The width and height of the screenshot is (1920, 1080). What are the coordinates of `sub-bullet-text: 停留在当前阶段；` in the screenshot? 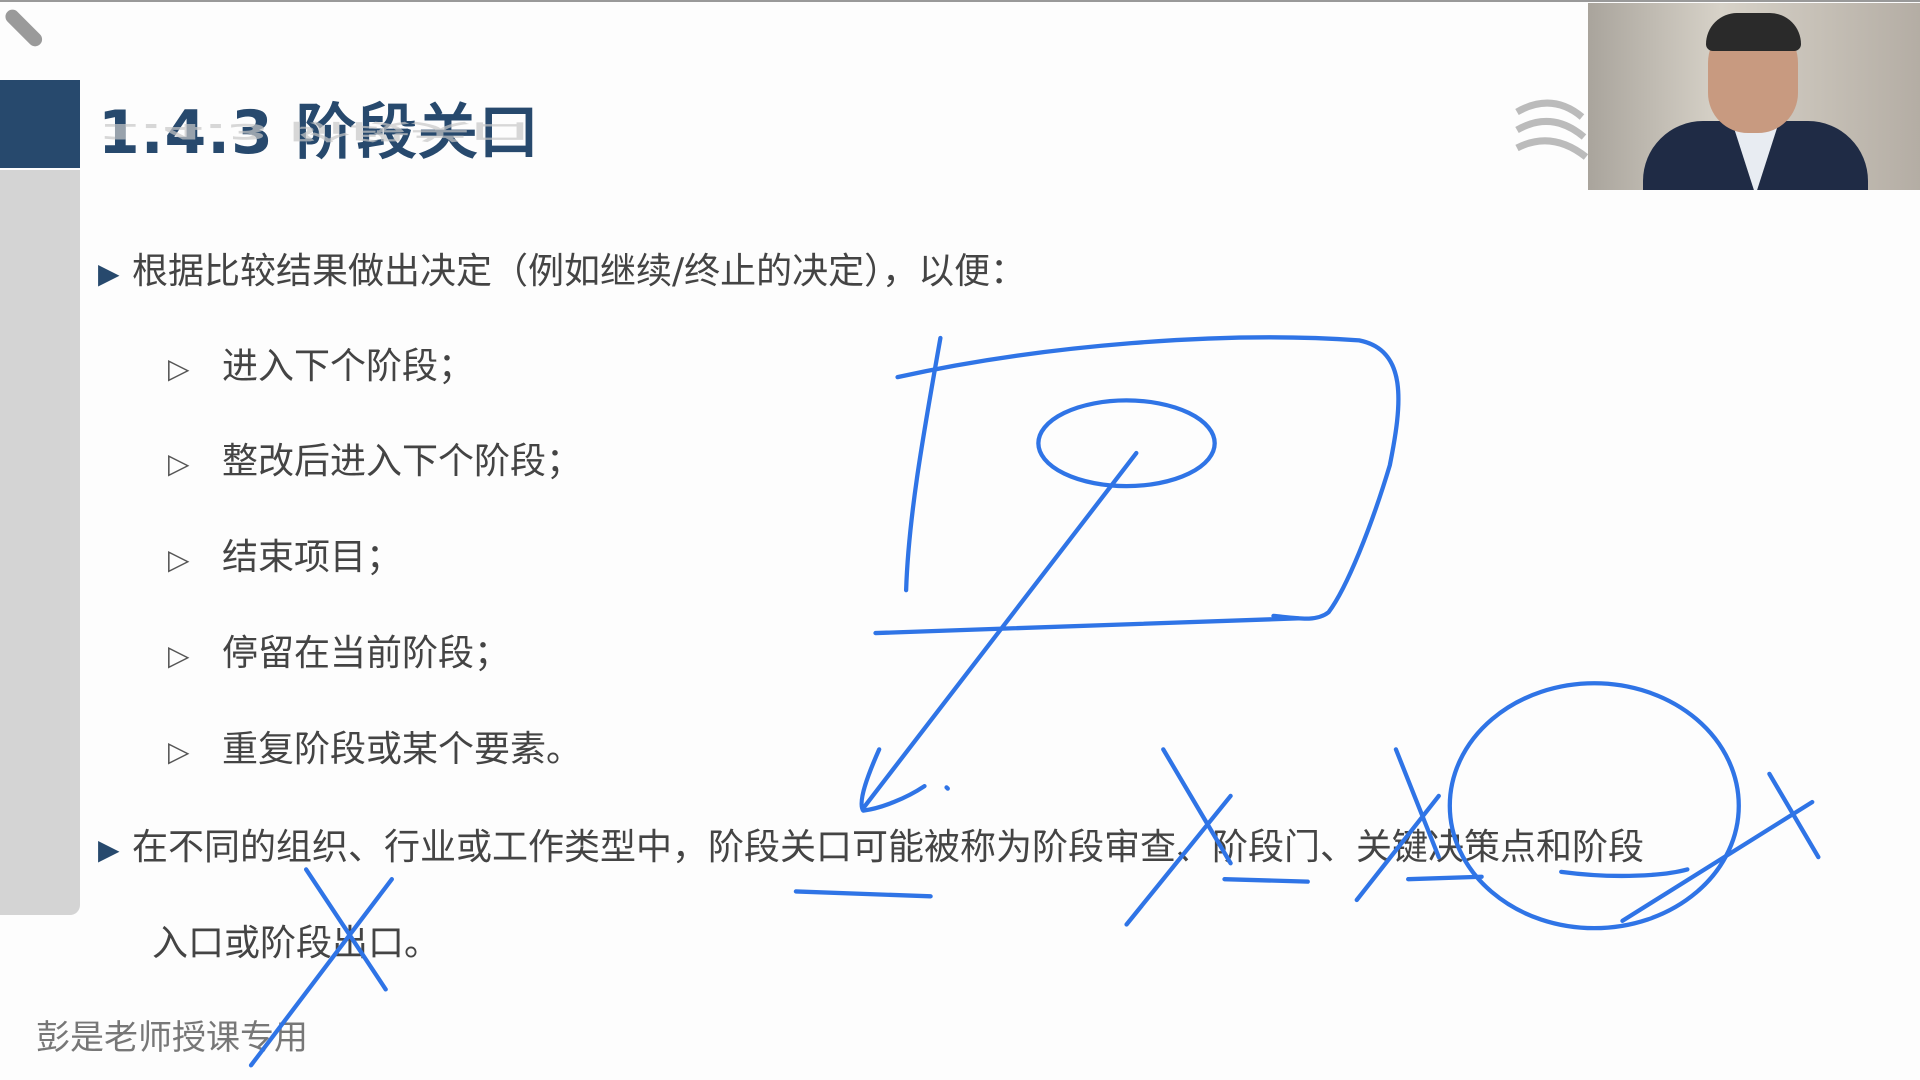 It's located at (366, 653).